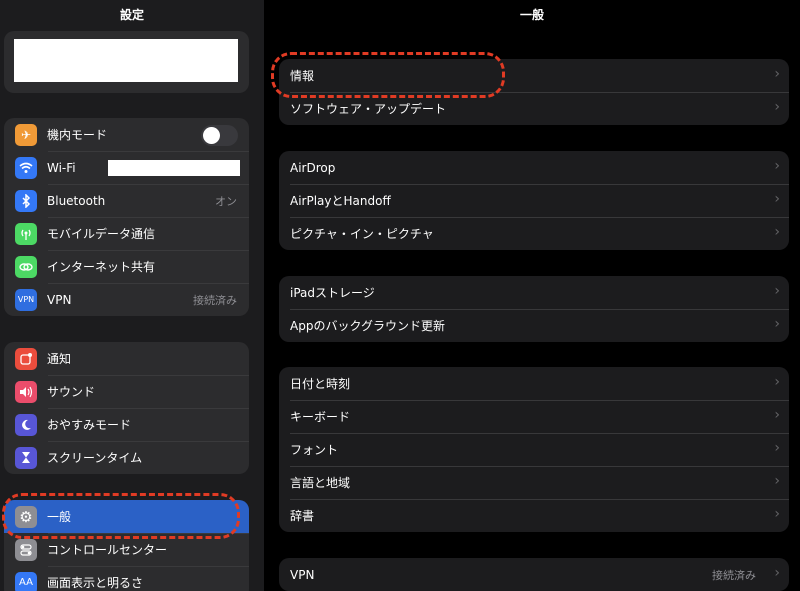 The height and width of the screenshot is (591, 800). What do you see at coordinates (26, 549) in the screenshot?
I see `control-center-icon` at bounding box center [26, 549].